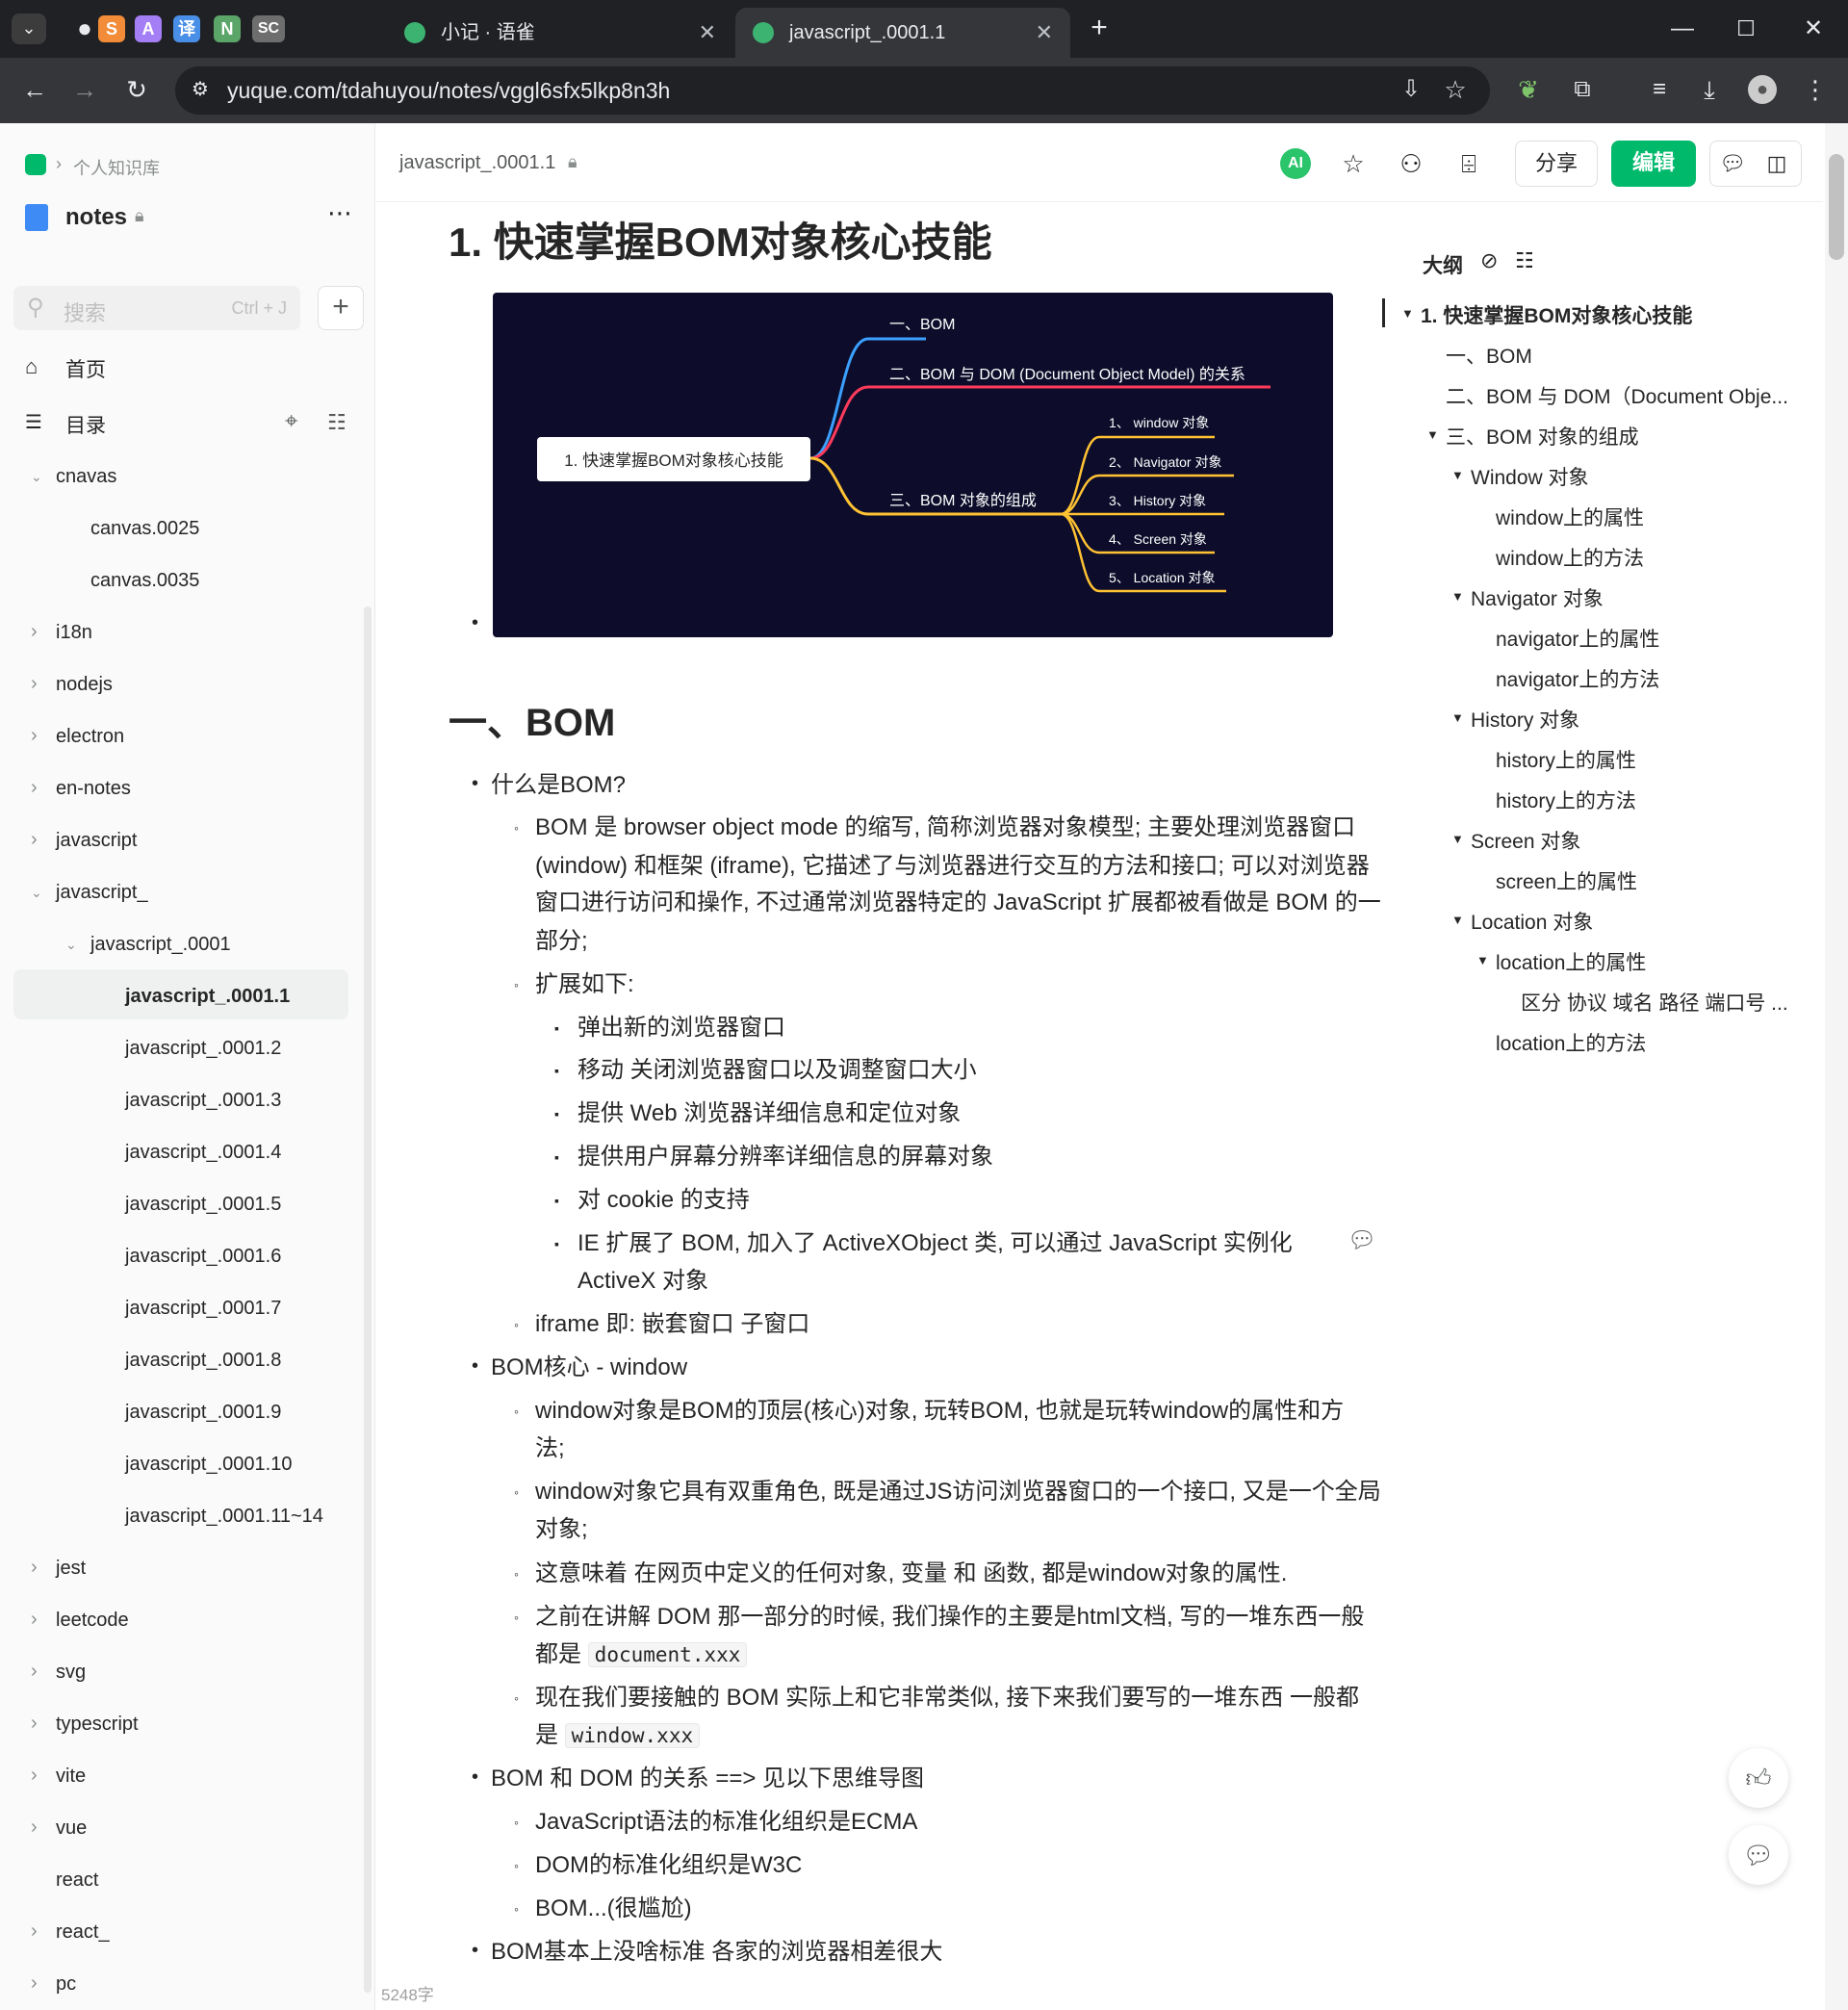 The height and width of the screenshot is (2010, 1848). I want to click on tree-item: javascript, so click(96, 841).